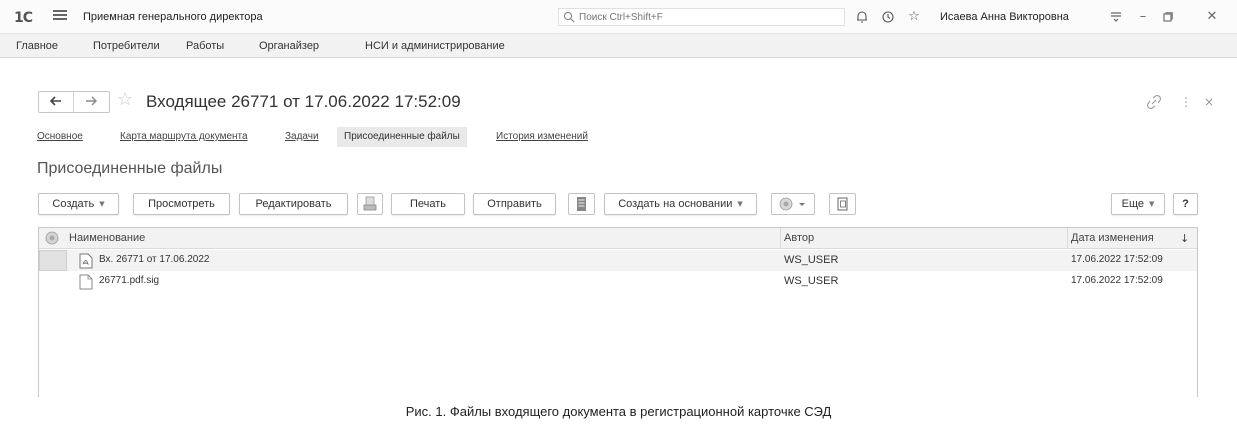  I want to click on tab-attached-files: Присоединенные файлы, so click(402, 137).